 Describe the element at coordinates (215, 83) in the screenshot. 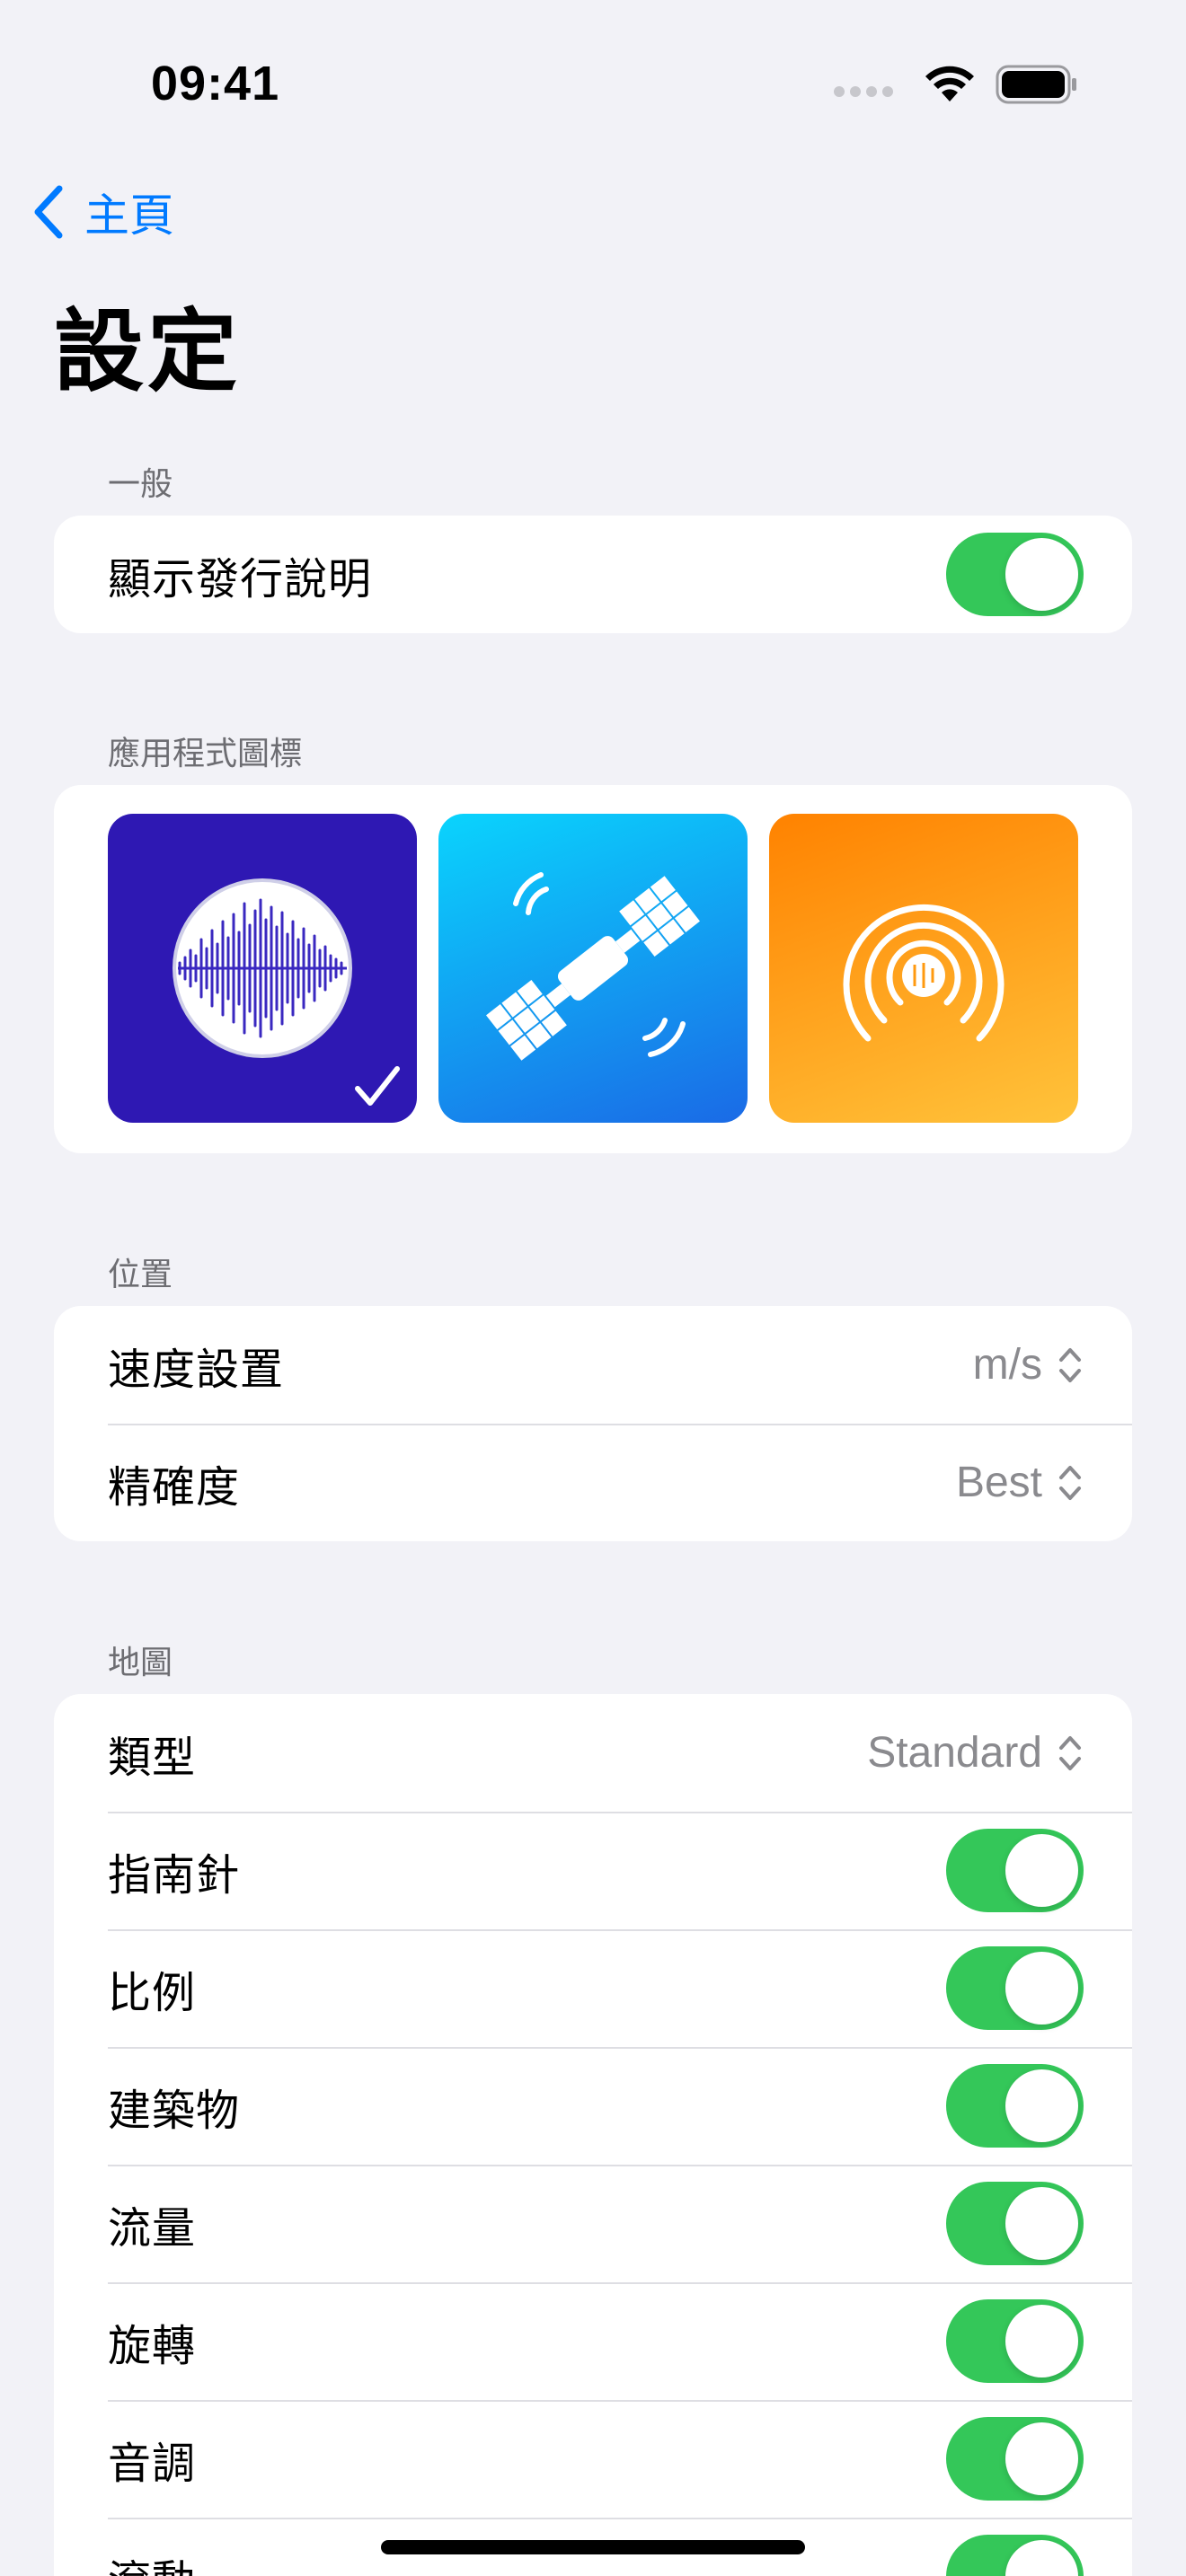

I see `status-time: 09:41` at that location.